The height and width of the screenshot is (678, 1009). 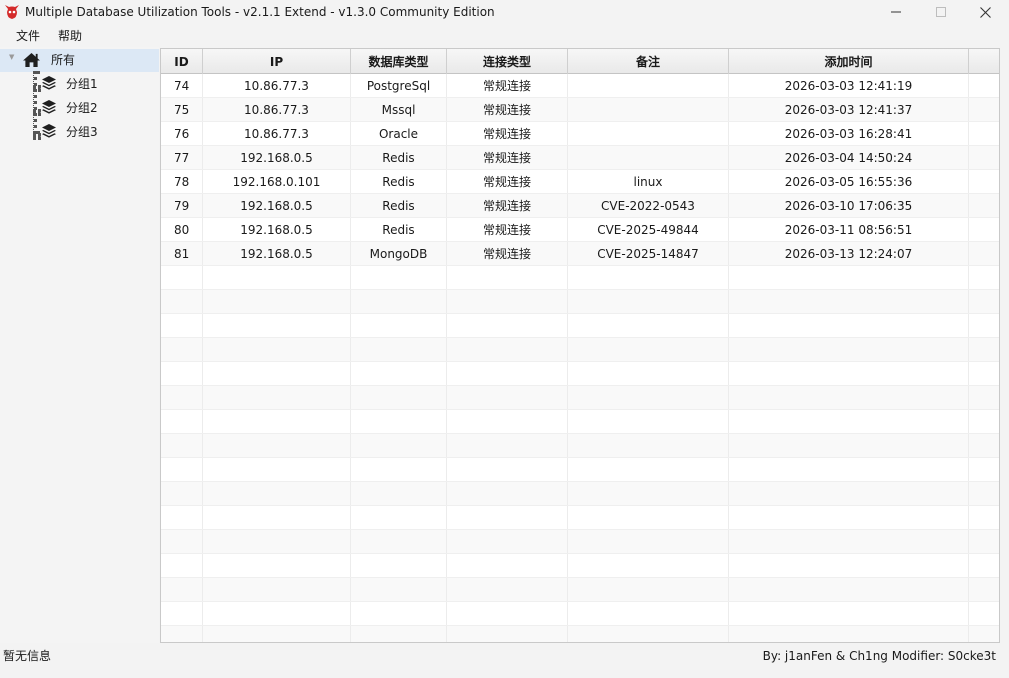 What do you see at coordinates (940, 12) in the screenshot?
I see `maximize-button` at bounding box center [940, 12].